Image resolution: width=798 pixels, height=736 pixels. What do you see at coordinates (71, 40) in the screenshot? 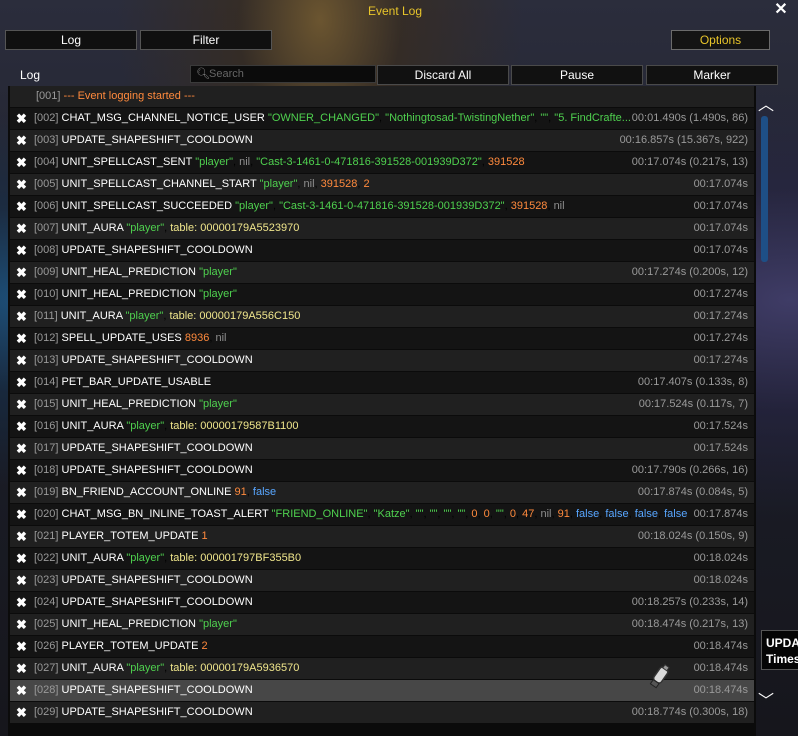
I see `tab-log: Log` at bounding box center [71, 40].